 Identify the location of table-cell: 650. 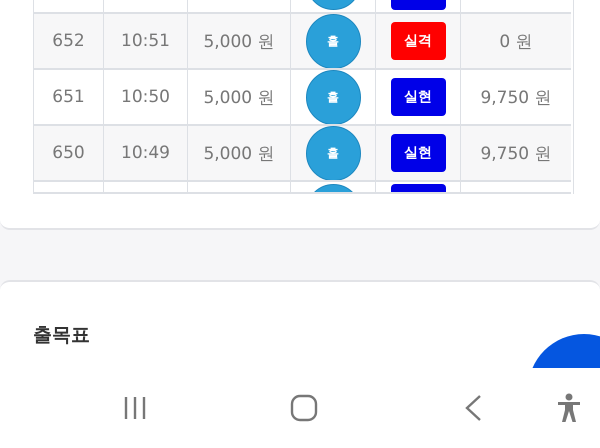
(69, 154).